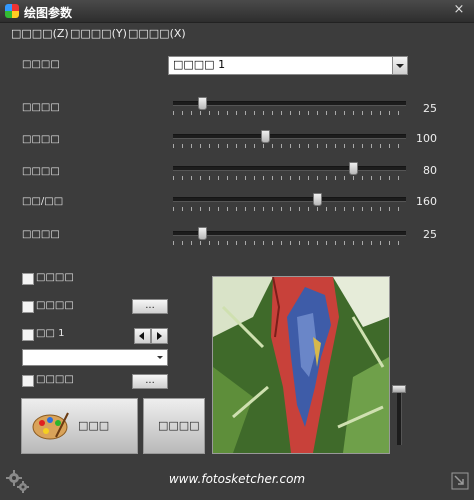  Describe the element at coordinates (41, 171) in the screenshot. I see `slider-label-3: □□□□` at that location.